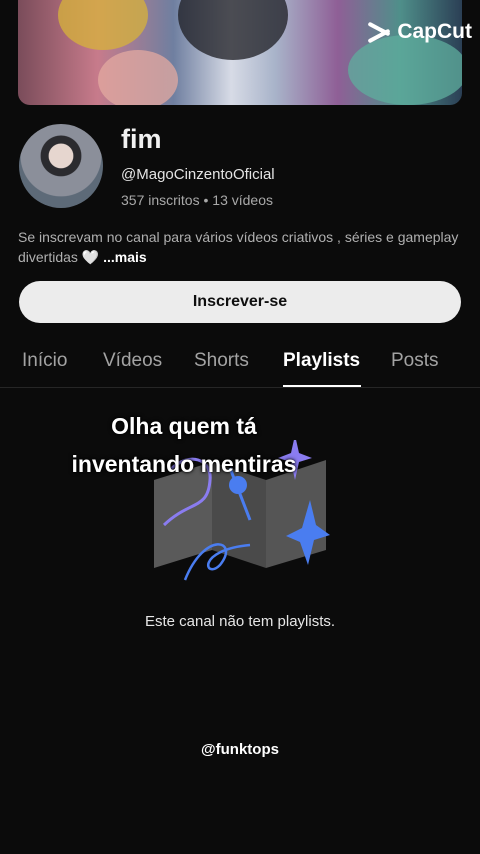 The width and height of the screenshot is (480, 854). I want to click on tab-inicio: Início, so click(44, 361).